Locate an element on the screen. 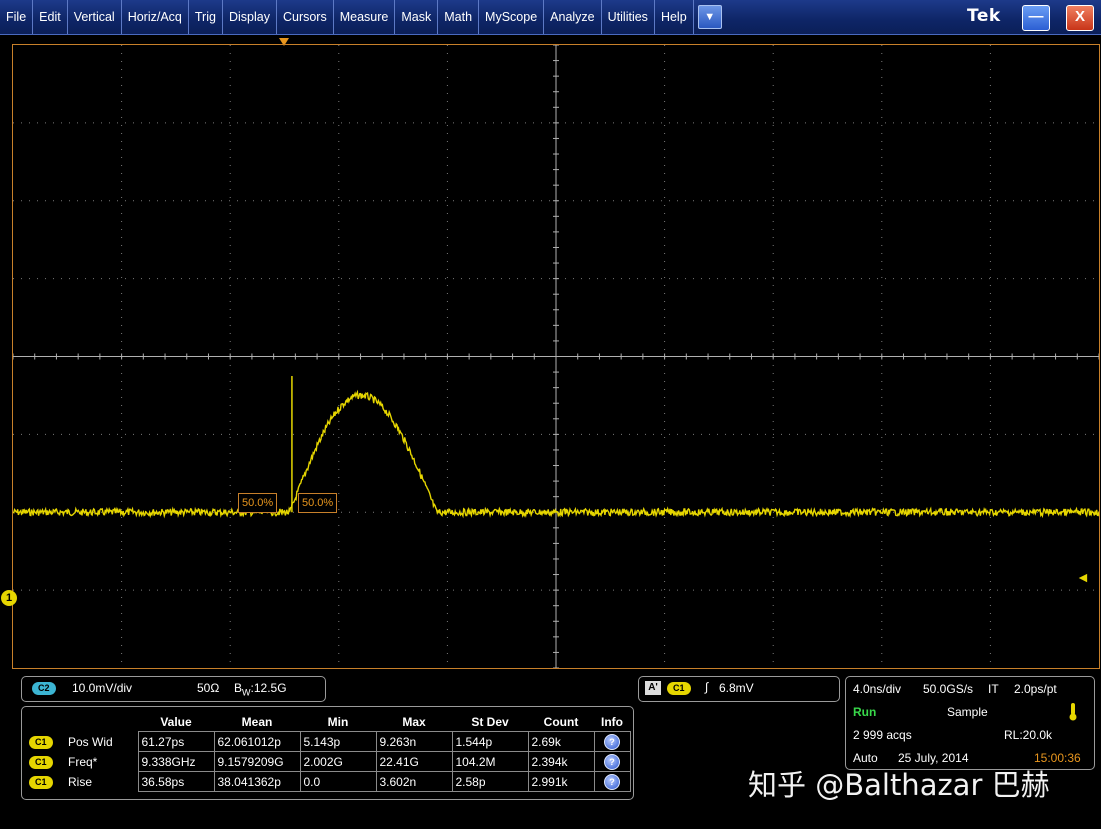  menu-help: Help is located at coordinates (674, 17).